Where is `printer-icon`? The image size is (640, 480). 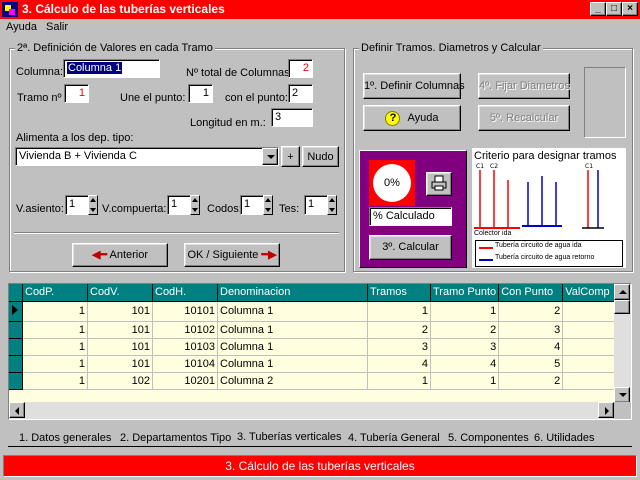 printer-icon is located at coordinates (439, 184).